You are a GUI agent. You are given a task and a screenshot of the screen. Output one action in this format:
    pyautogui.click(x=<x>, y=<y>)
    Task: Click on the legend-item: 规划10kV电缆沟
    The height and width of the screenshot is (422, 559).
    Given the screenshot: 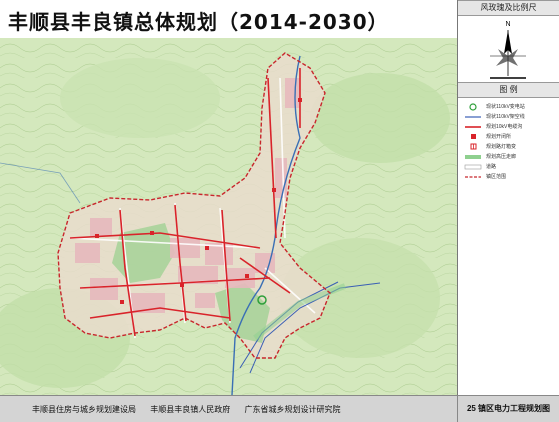 What is the action you would take?
    pyautogui.click(x=511, y=127)
    